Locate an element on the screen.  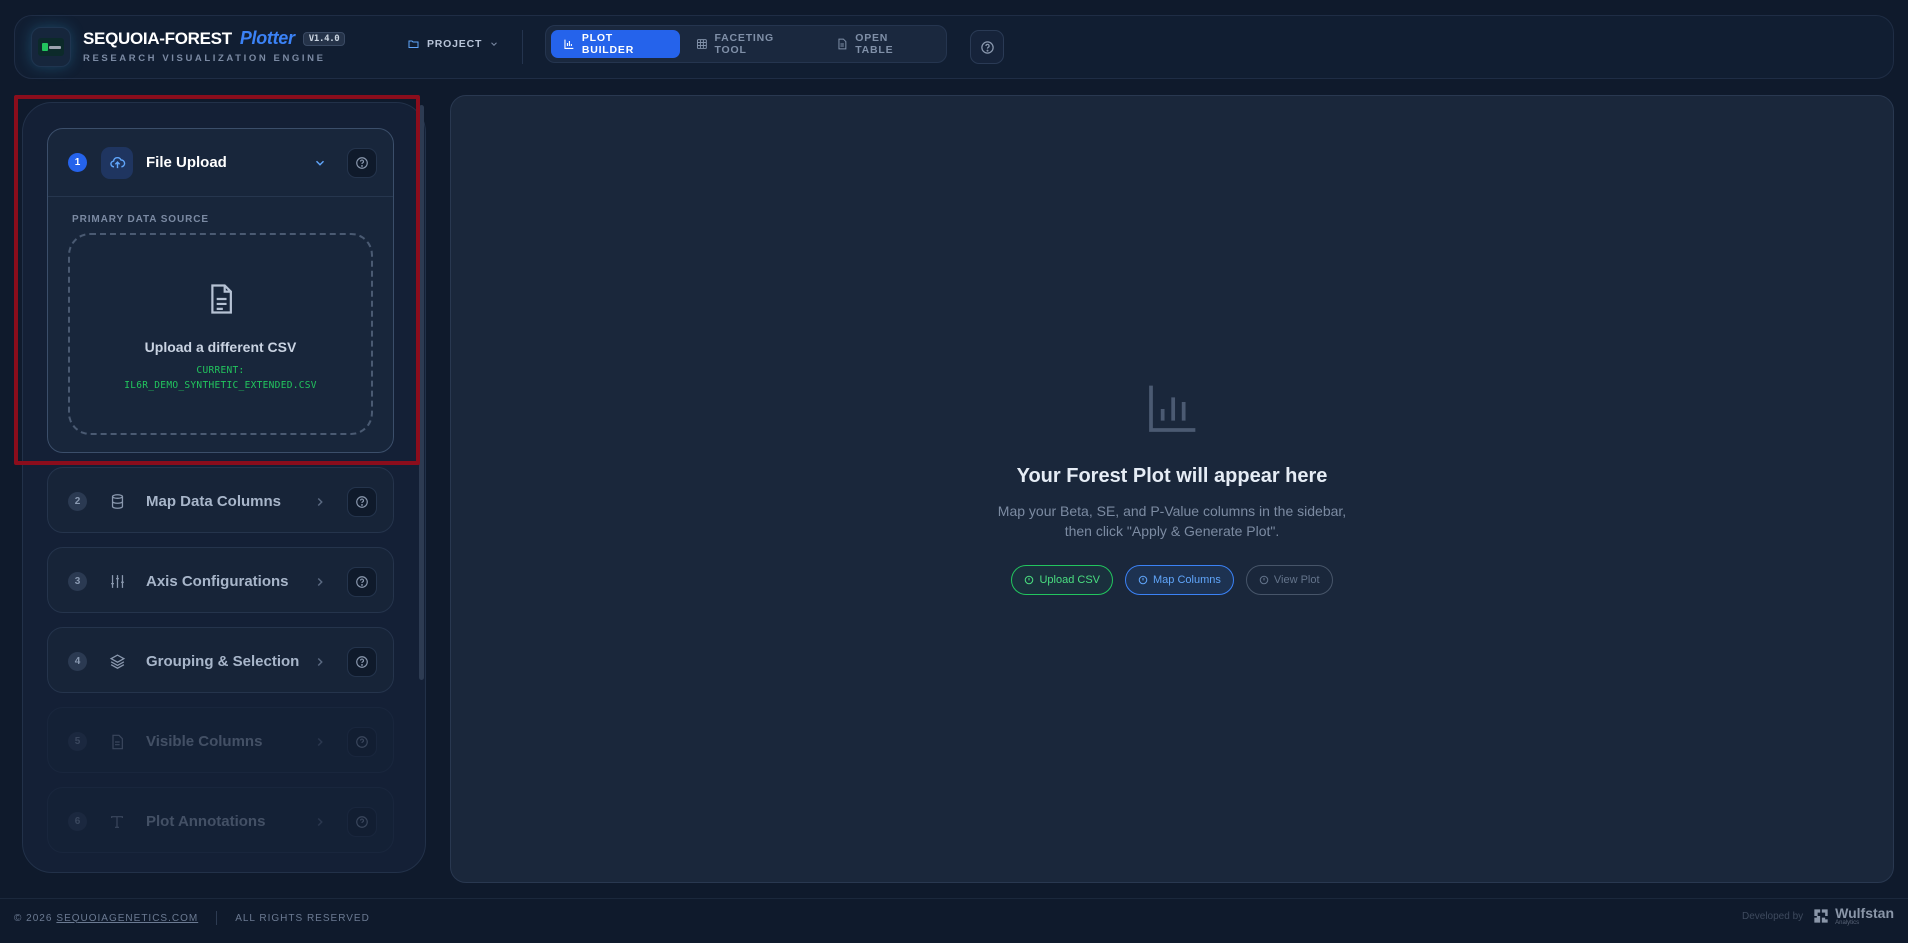
primary-source-label: PRIMARY DATA SOURCE is located at coordinates (140, 219).